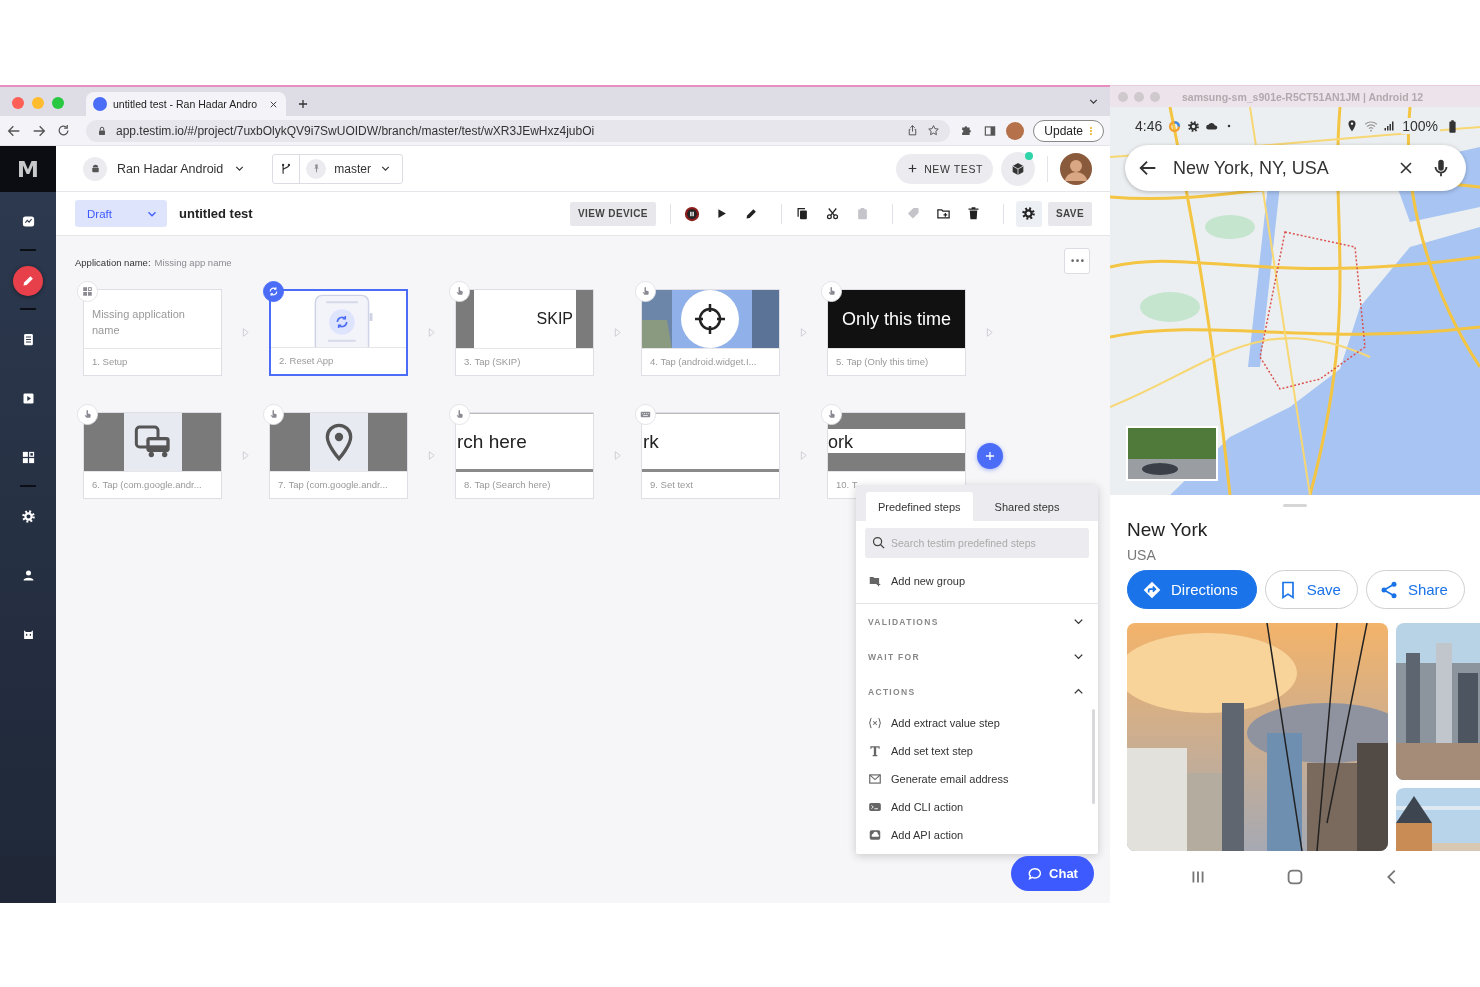 This screenshot has width=1480, height=987. What do you see at coordinates (165, 168) in the screenshot?
I see `project-selector: Ran Hadar Android` at bounding box center [165, 168].